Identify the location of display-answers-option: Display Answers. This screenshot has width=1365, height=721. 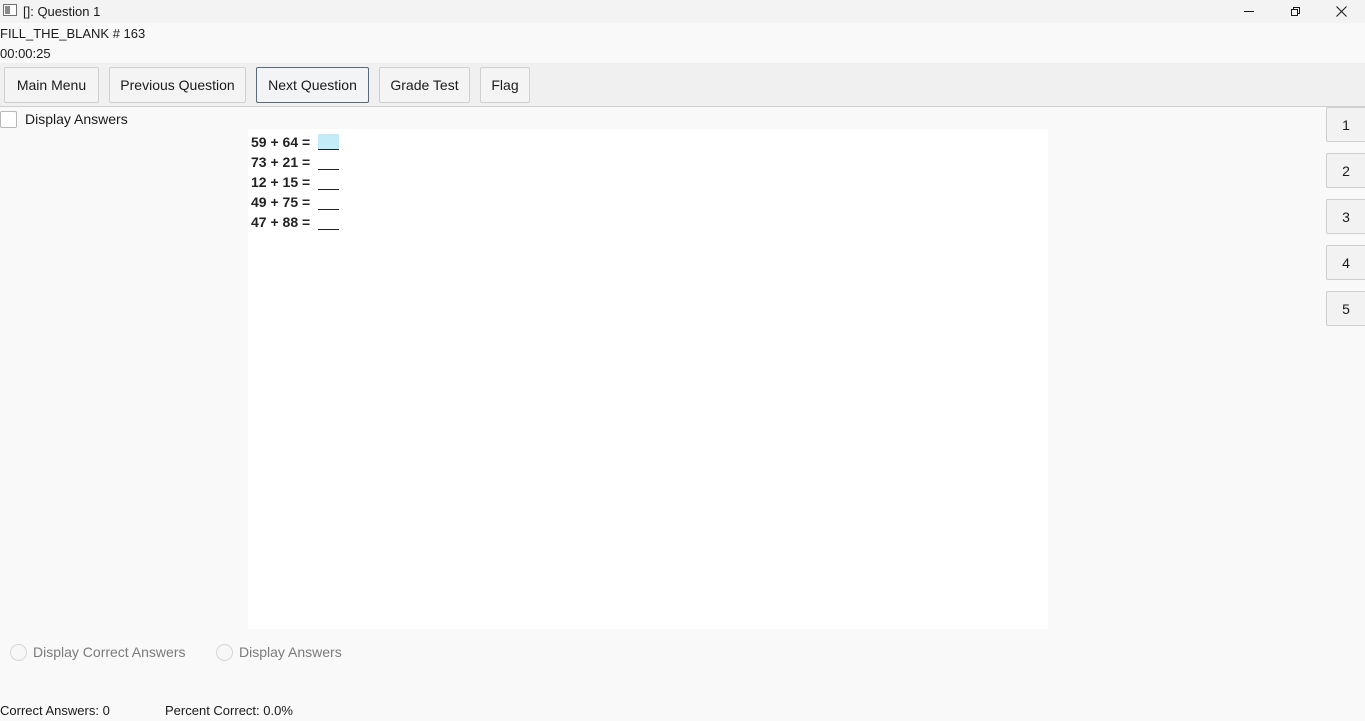
(279, 652).